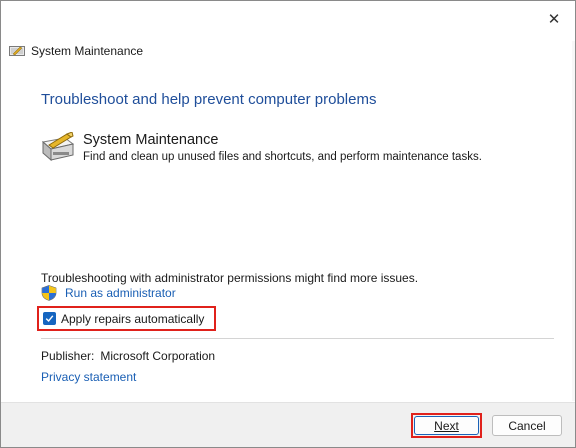 Image resolution: width=576 pixels, height=448 pixels. Describe the element at coordinates (49, 293) in the screenshot. I see `uac-shield-icon` at that location.